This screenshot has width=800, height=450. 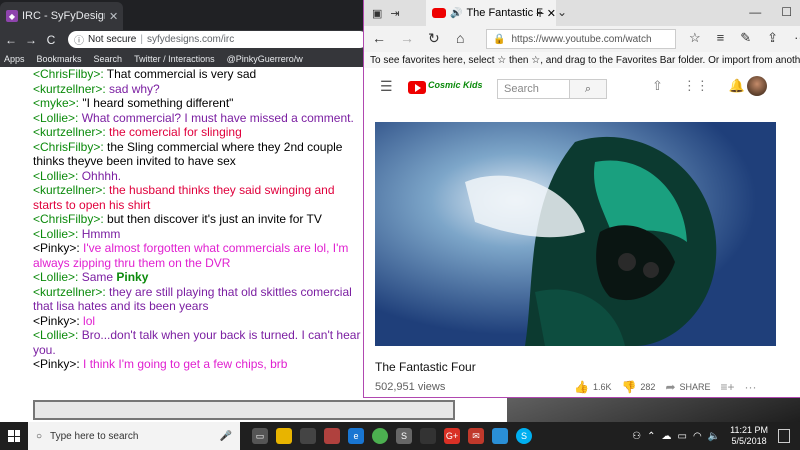 What do you see at coordinates (11, 40) in the screenshot?
I see `back-button: ←` at bounding box center [11, 40].